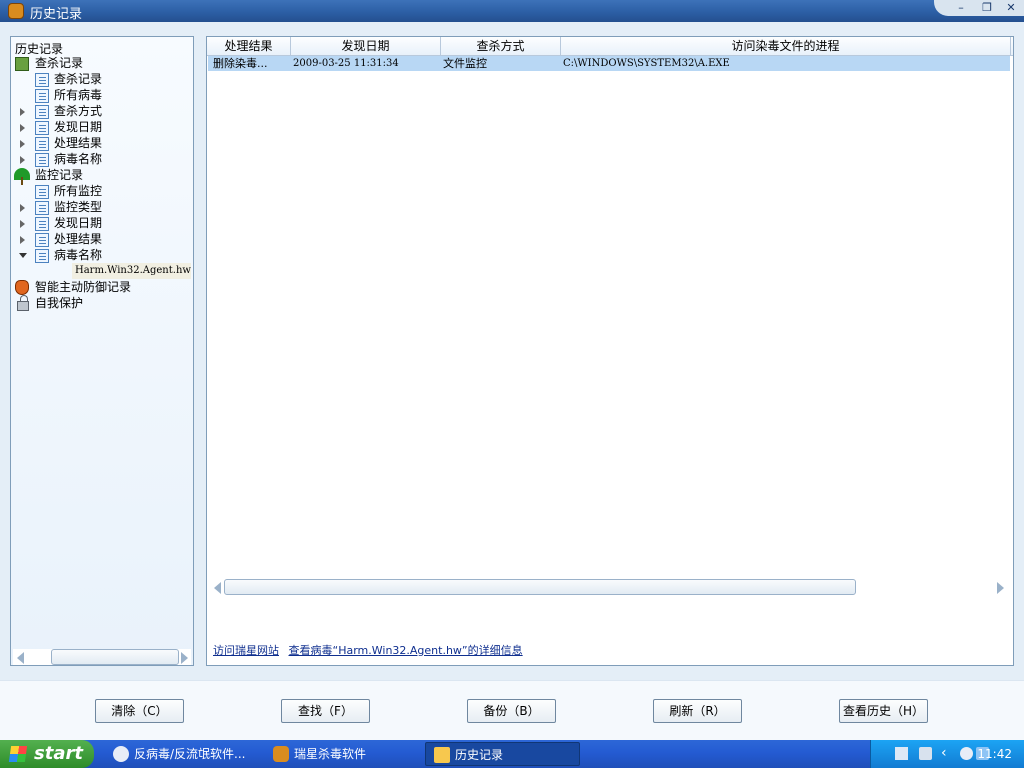 The width and height of the screenshot is (1024, 768). Describe the element at coordinates (697, 711) in the screenshot. I see `refresh-button: 刷新（R）` at that location.